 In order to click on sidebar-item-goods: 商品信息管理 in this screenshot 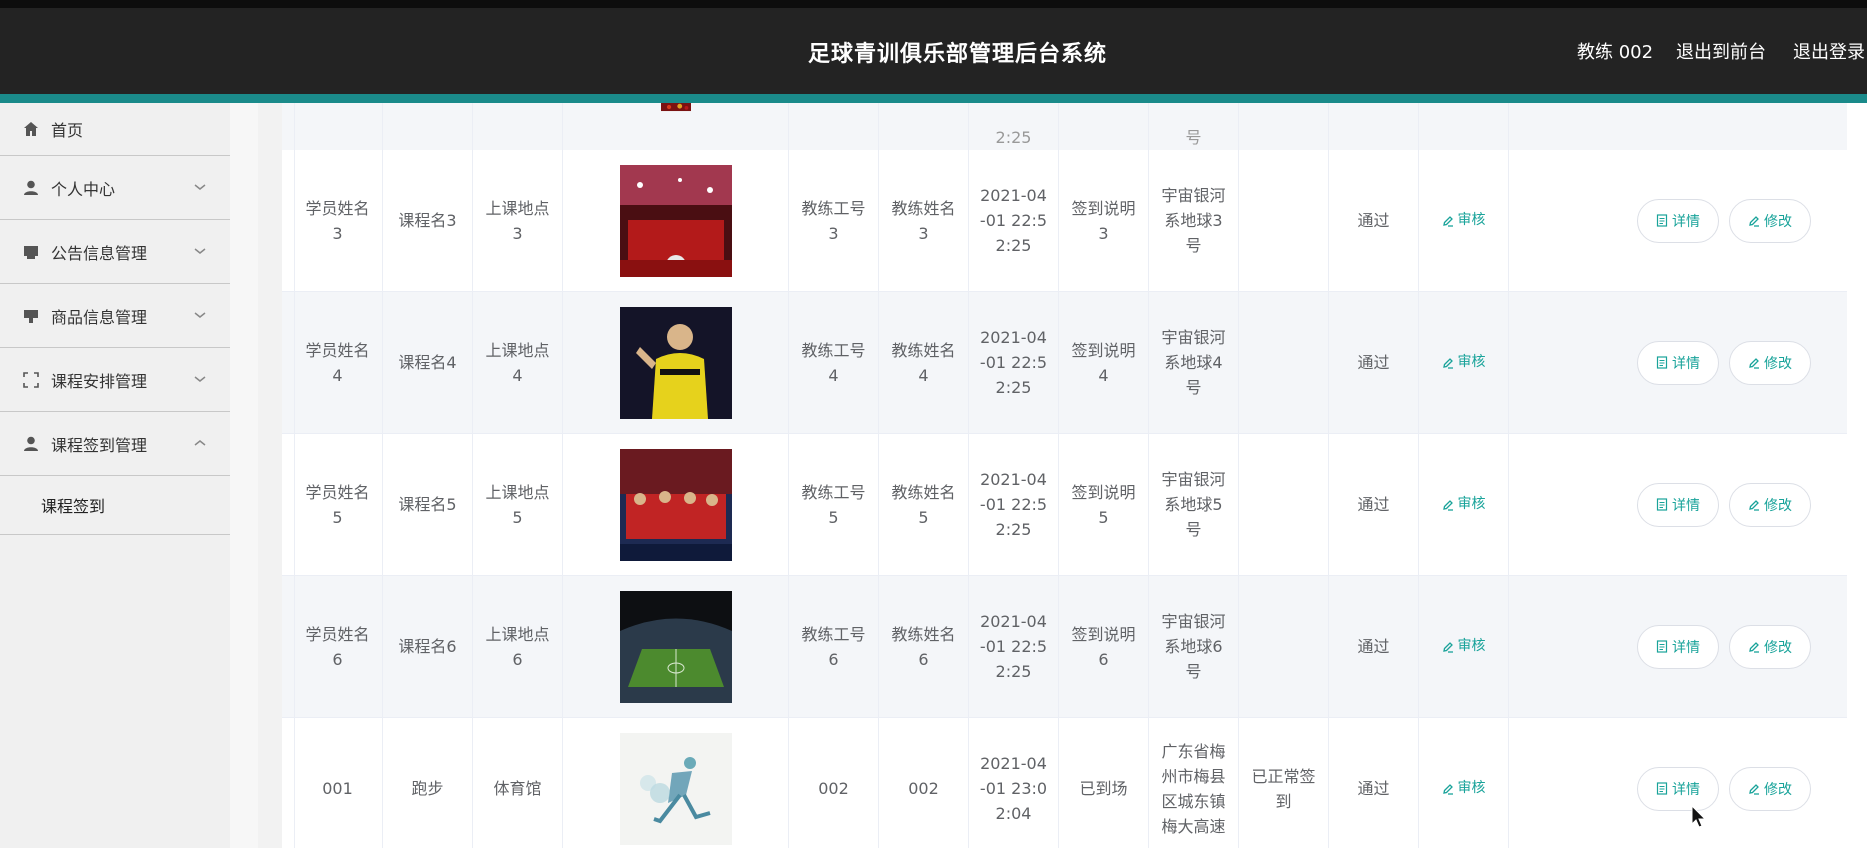, I will do `click(115, 316)`.